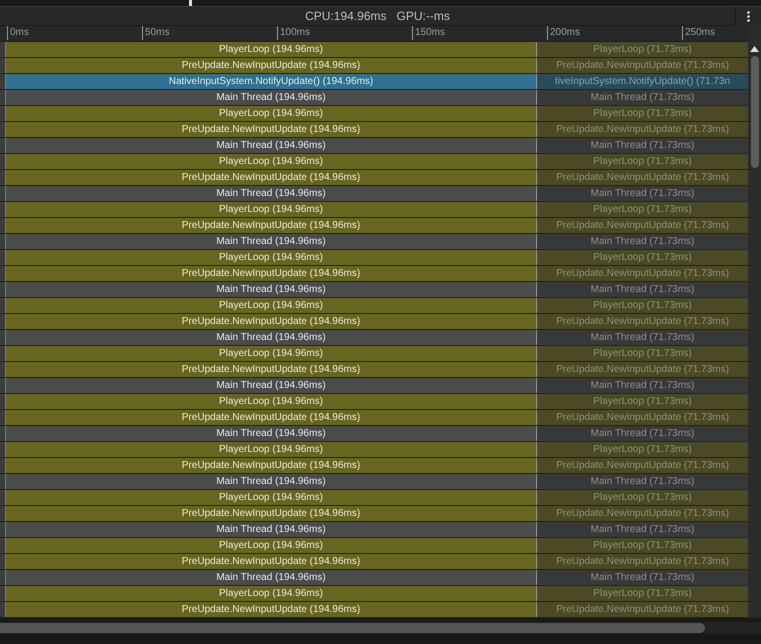 This screenshot has width=761, height=644. I want to click on more-options-icon, so click(748, 16).